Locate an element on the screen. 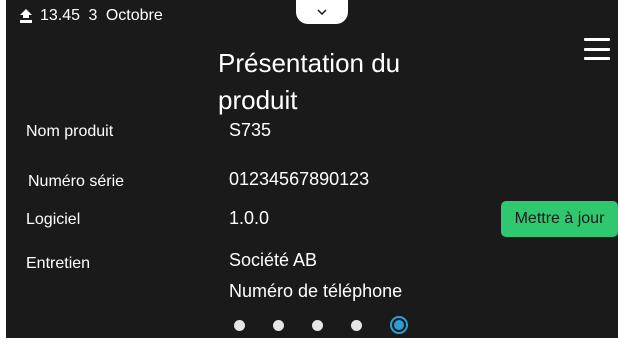 The image size is (618, 355). status-day: 3 is located at coordinates (93, 15).